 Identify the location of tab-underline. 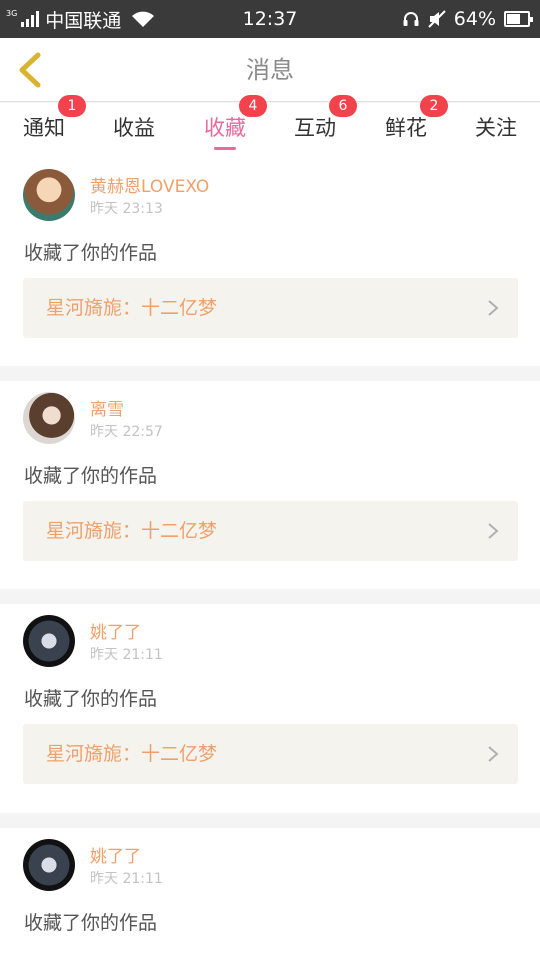
(225, 148).